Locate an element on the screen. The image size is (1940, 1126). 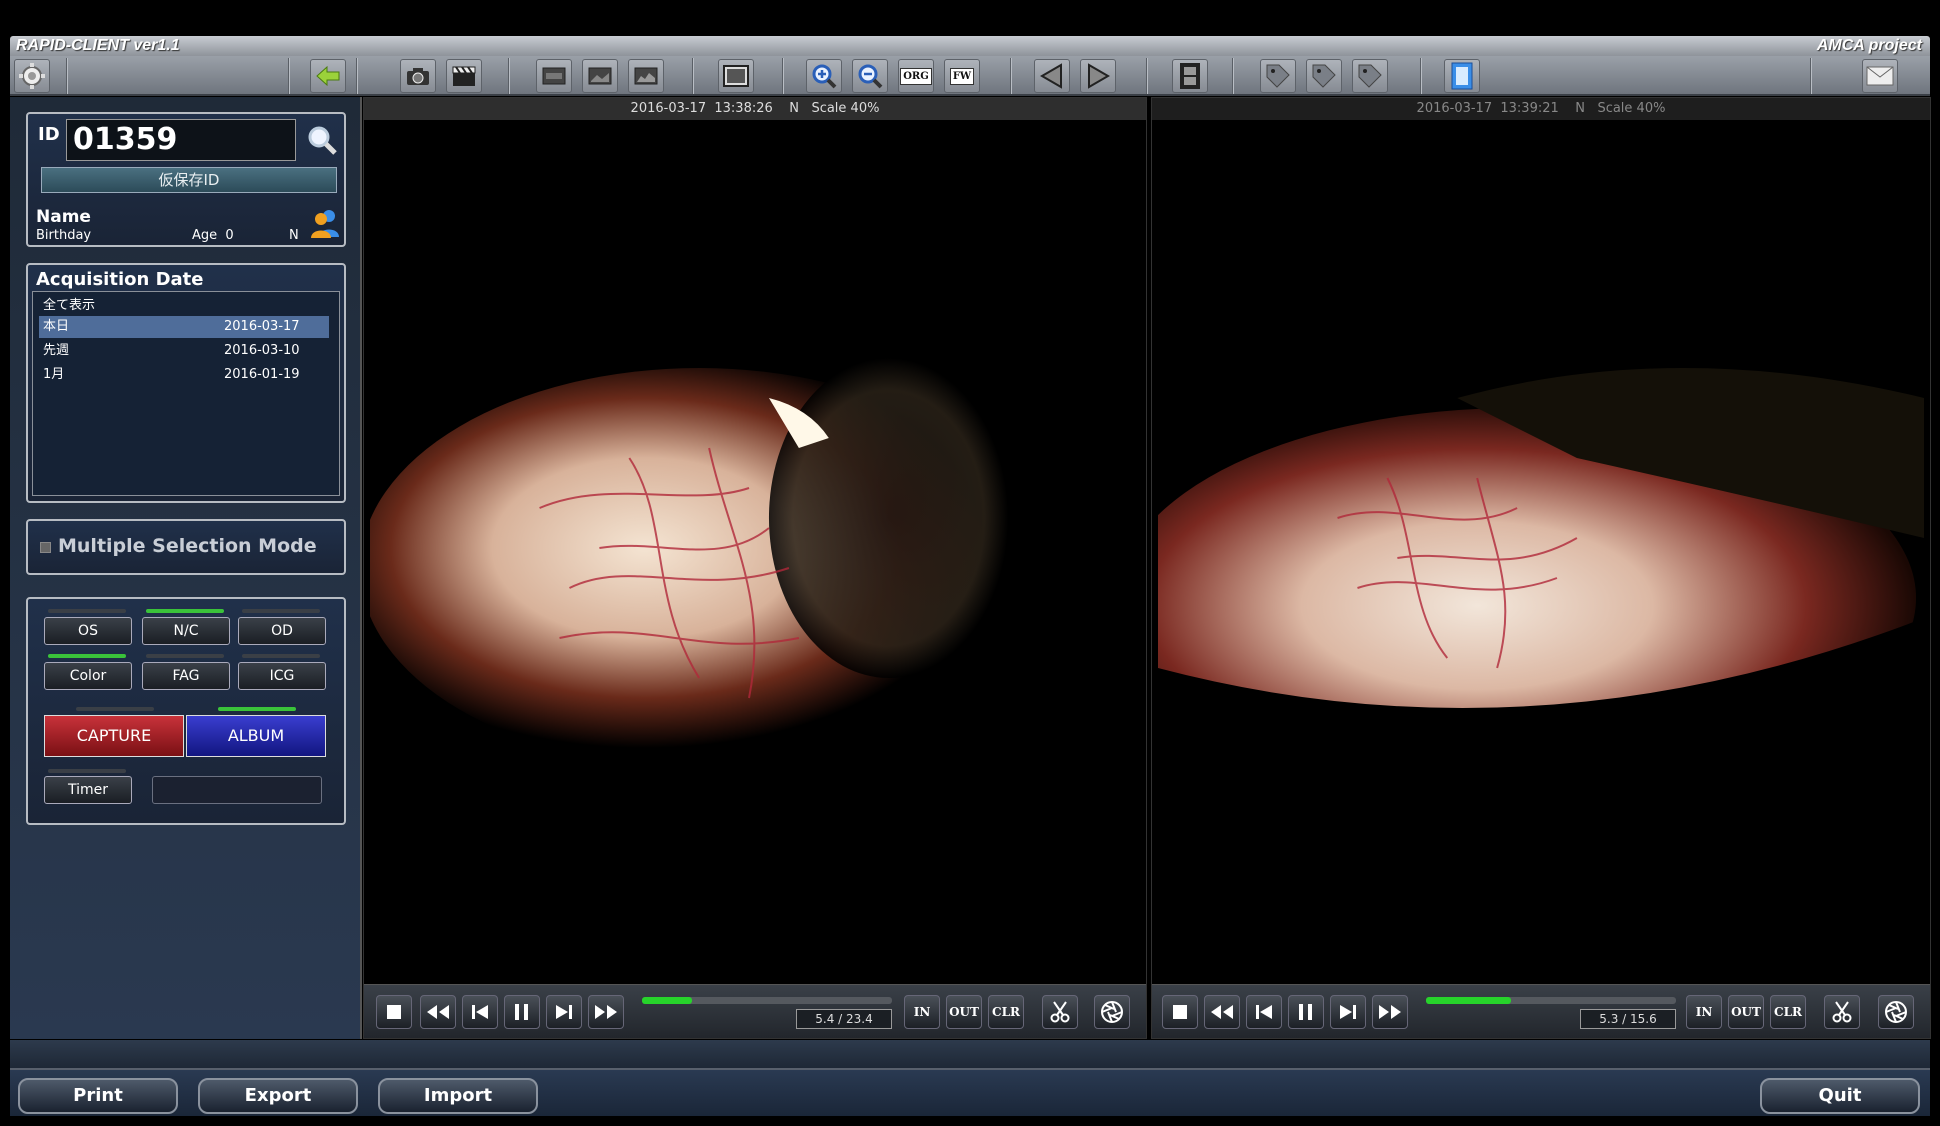
capture-mode: N is located at coordinates (1580, 108).